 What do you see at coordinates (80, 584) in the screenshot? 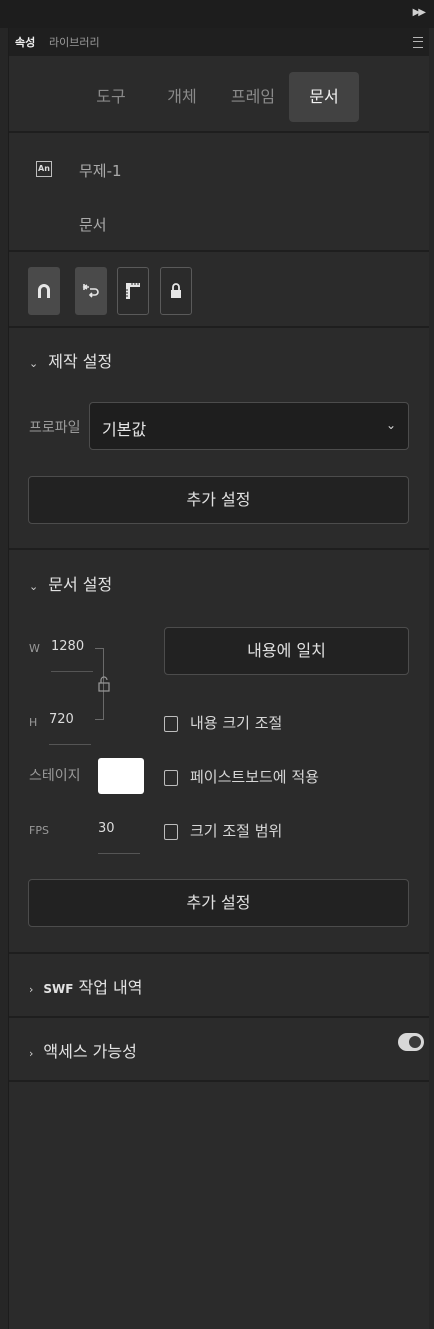
I see `document-settings-title: 문서 설정` at bounding box center [80, 584].